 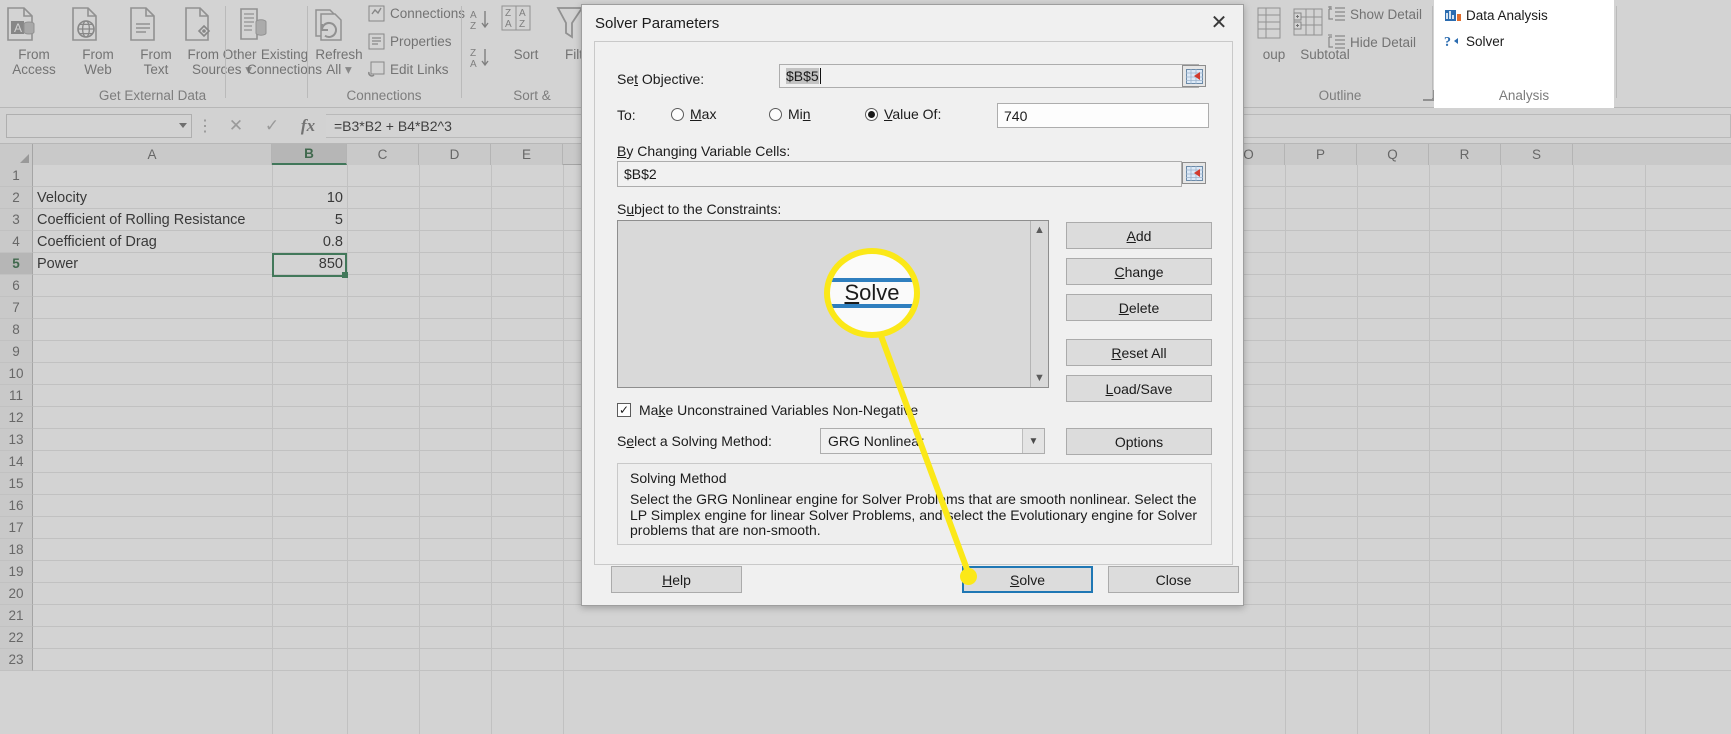 What do you see at coordinates (1537, 154) in the screenshot?
I see `column-header-s: S` at bounding box center [1537, 154].